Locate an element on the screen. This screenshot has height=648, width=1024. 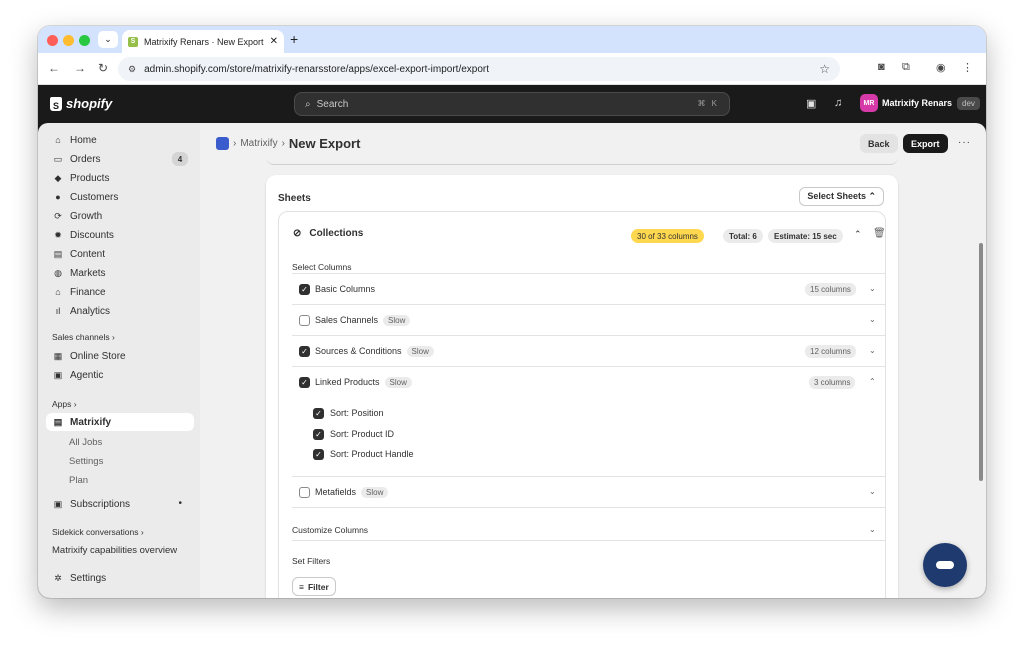
forward-arrow-icon: → is located at coordinates (80, 68).